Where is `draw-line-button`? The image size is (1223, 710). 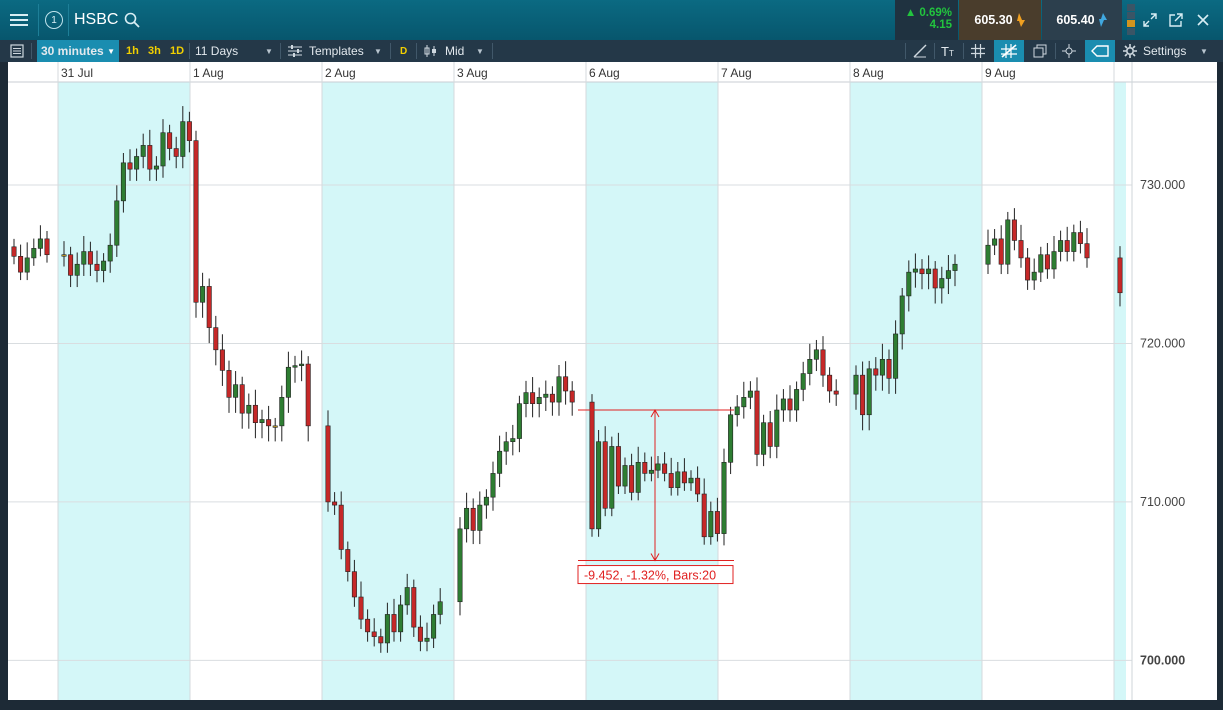
draw-line-button is located at coordinates (920, 51).